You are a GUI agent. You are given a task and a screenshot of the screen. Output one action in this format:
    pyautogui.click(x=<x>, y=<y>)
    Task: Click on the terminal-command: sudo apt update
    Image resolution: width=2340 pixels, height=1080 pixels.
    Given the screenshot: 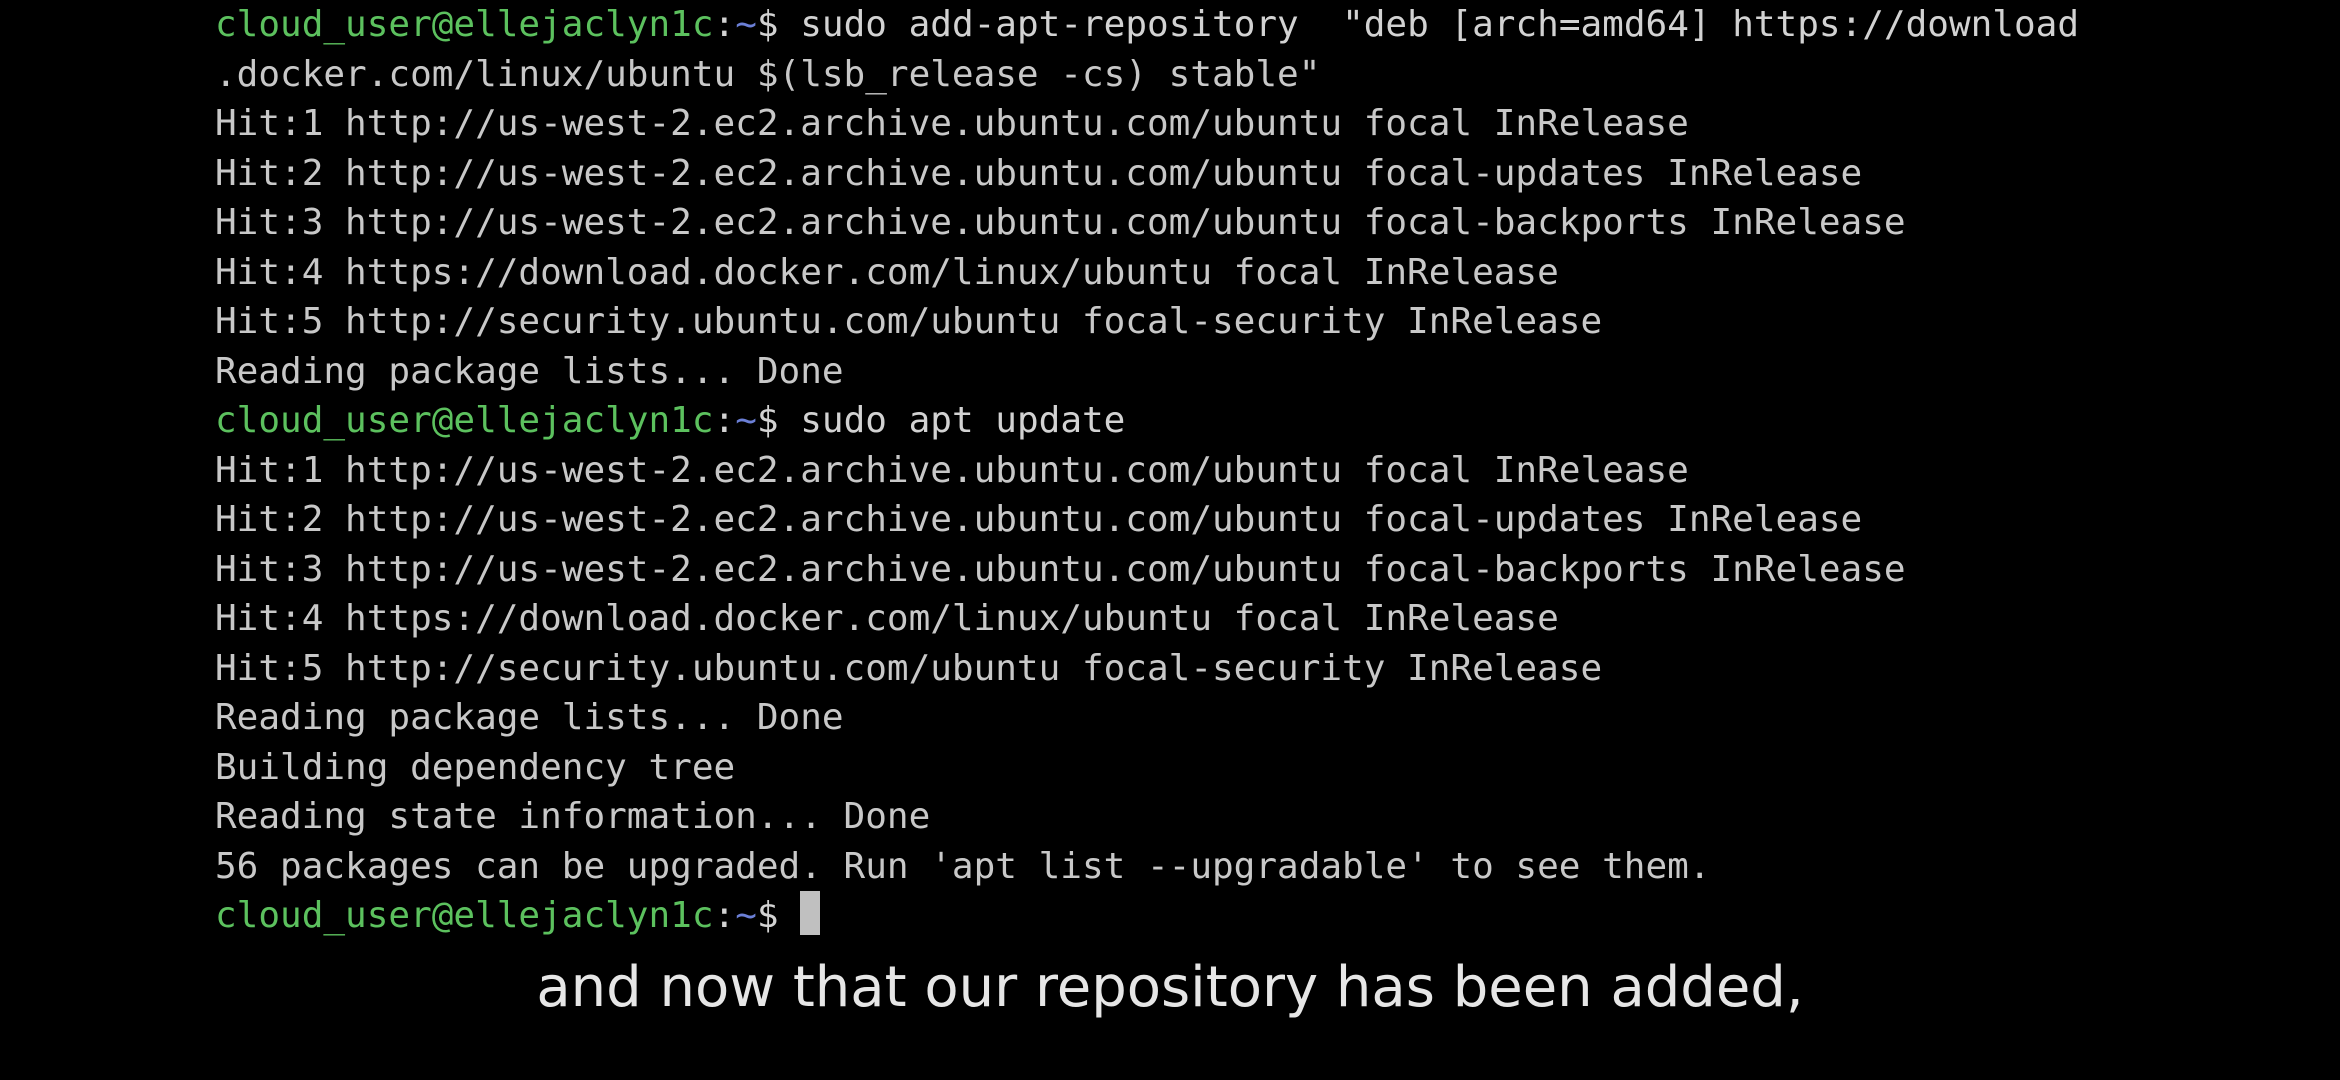 What is the action you would take?
    pyautogui.click(x=963, y=420)
    